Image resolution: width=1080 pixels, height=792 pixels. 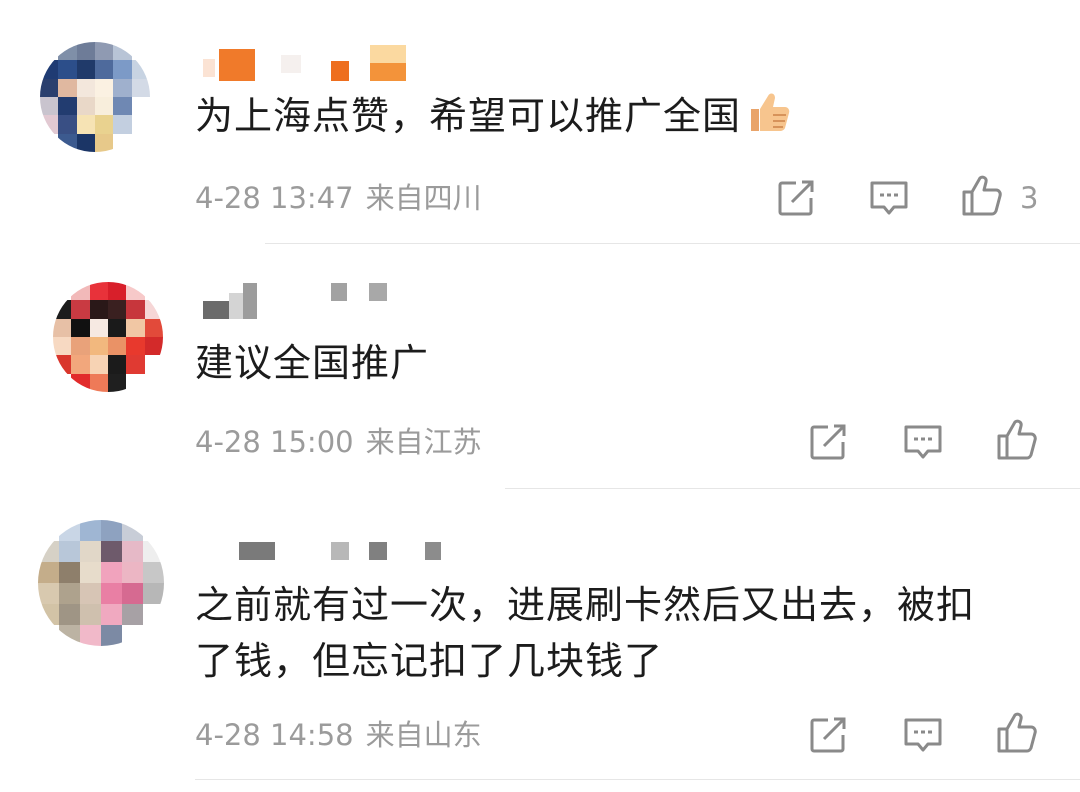 I want to click on comment-text-line: 之前就有过一次，进展刷卡然后又出去，被扣, so click(x=585, y=605).